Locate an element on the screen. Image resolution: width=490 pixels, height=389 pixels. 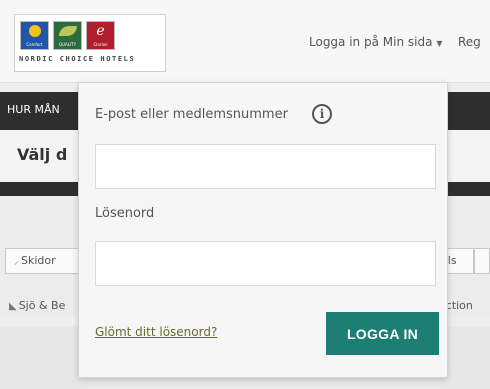
filter-skidor: ⸝ Skidor is located at coordinates (45, 261).